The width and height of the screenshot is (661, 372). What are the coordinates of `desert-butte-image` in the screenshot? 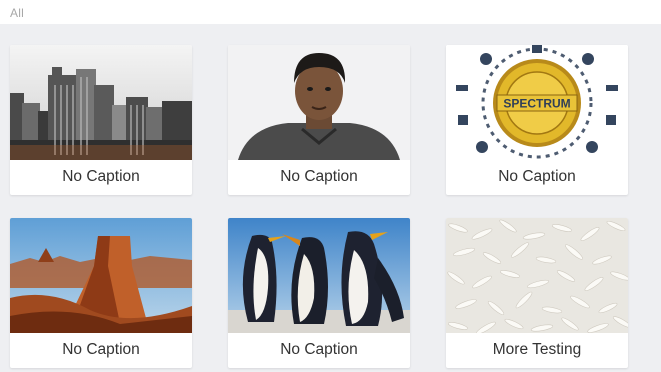 It's located at (101, 275).